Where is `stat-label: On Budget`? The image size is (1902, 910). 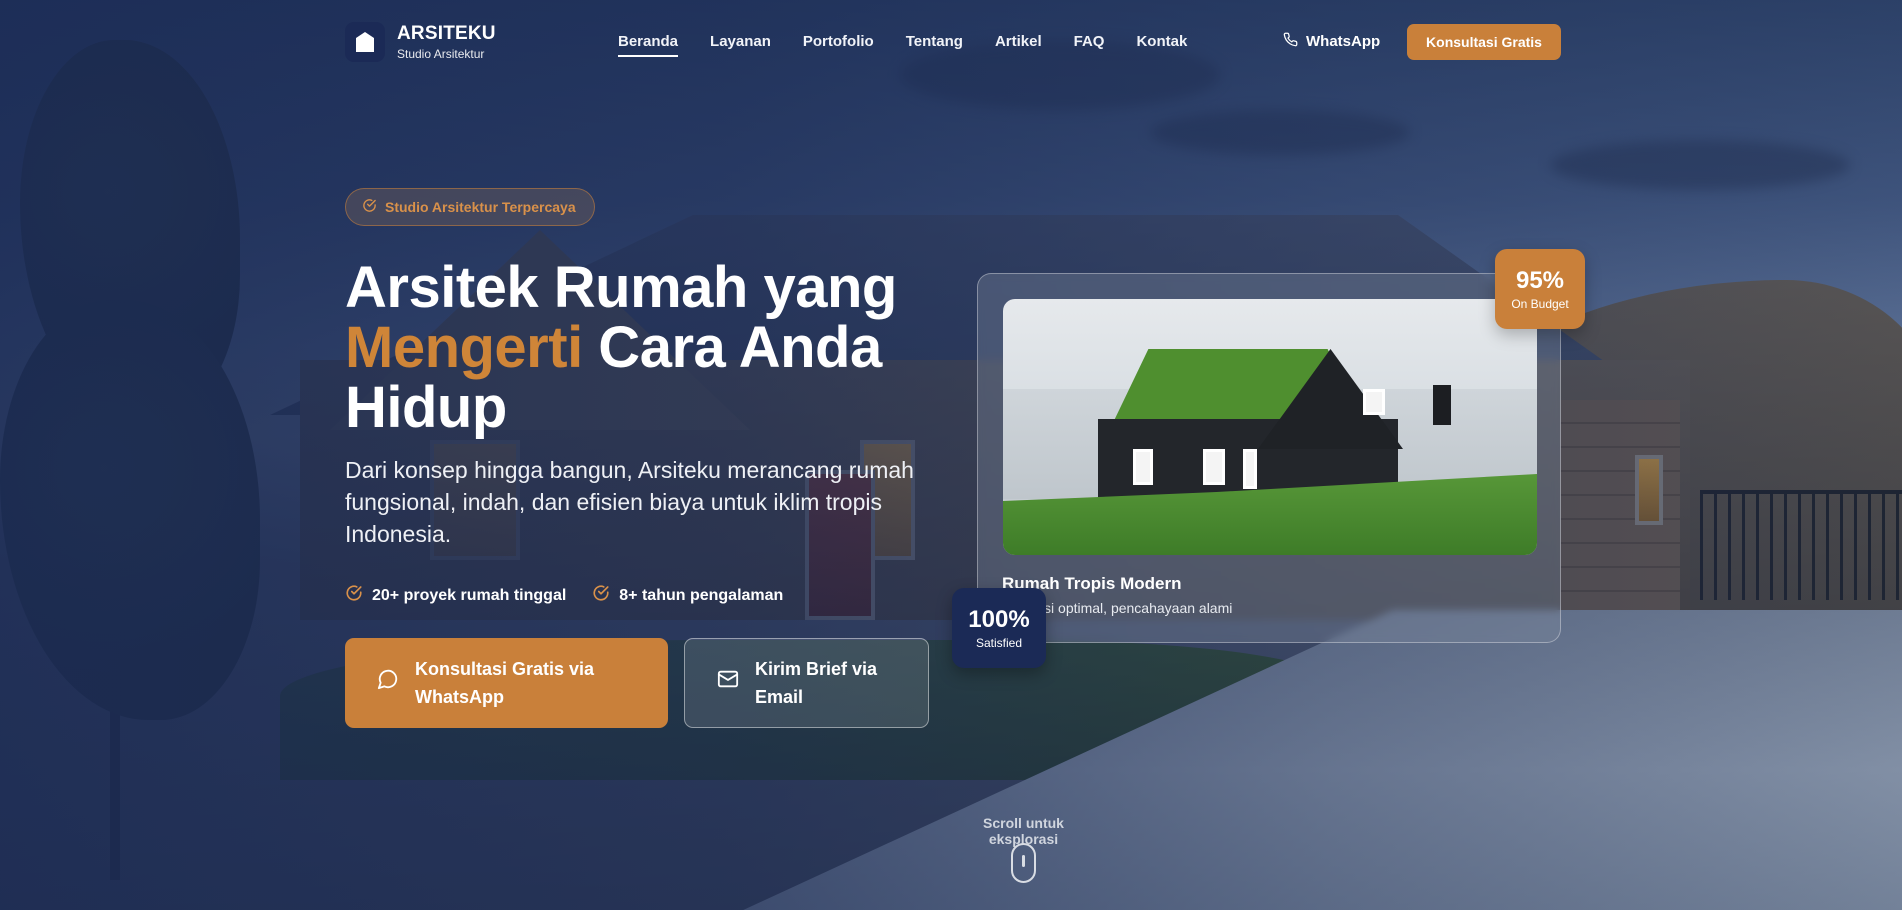
stat-label: On Budget is located at coordinates (1540, 304).